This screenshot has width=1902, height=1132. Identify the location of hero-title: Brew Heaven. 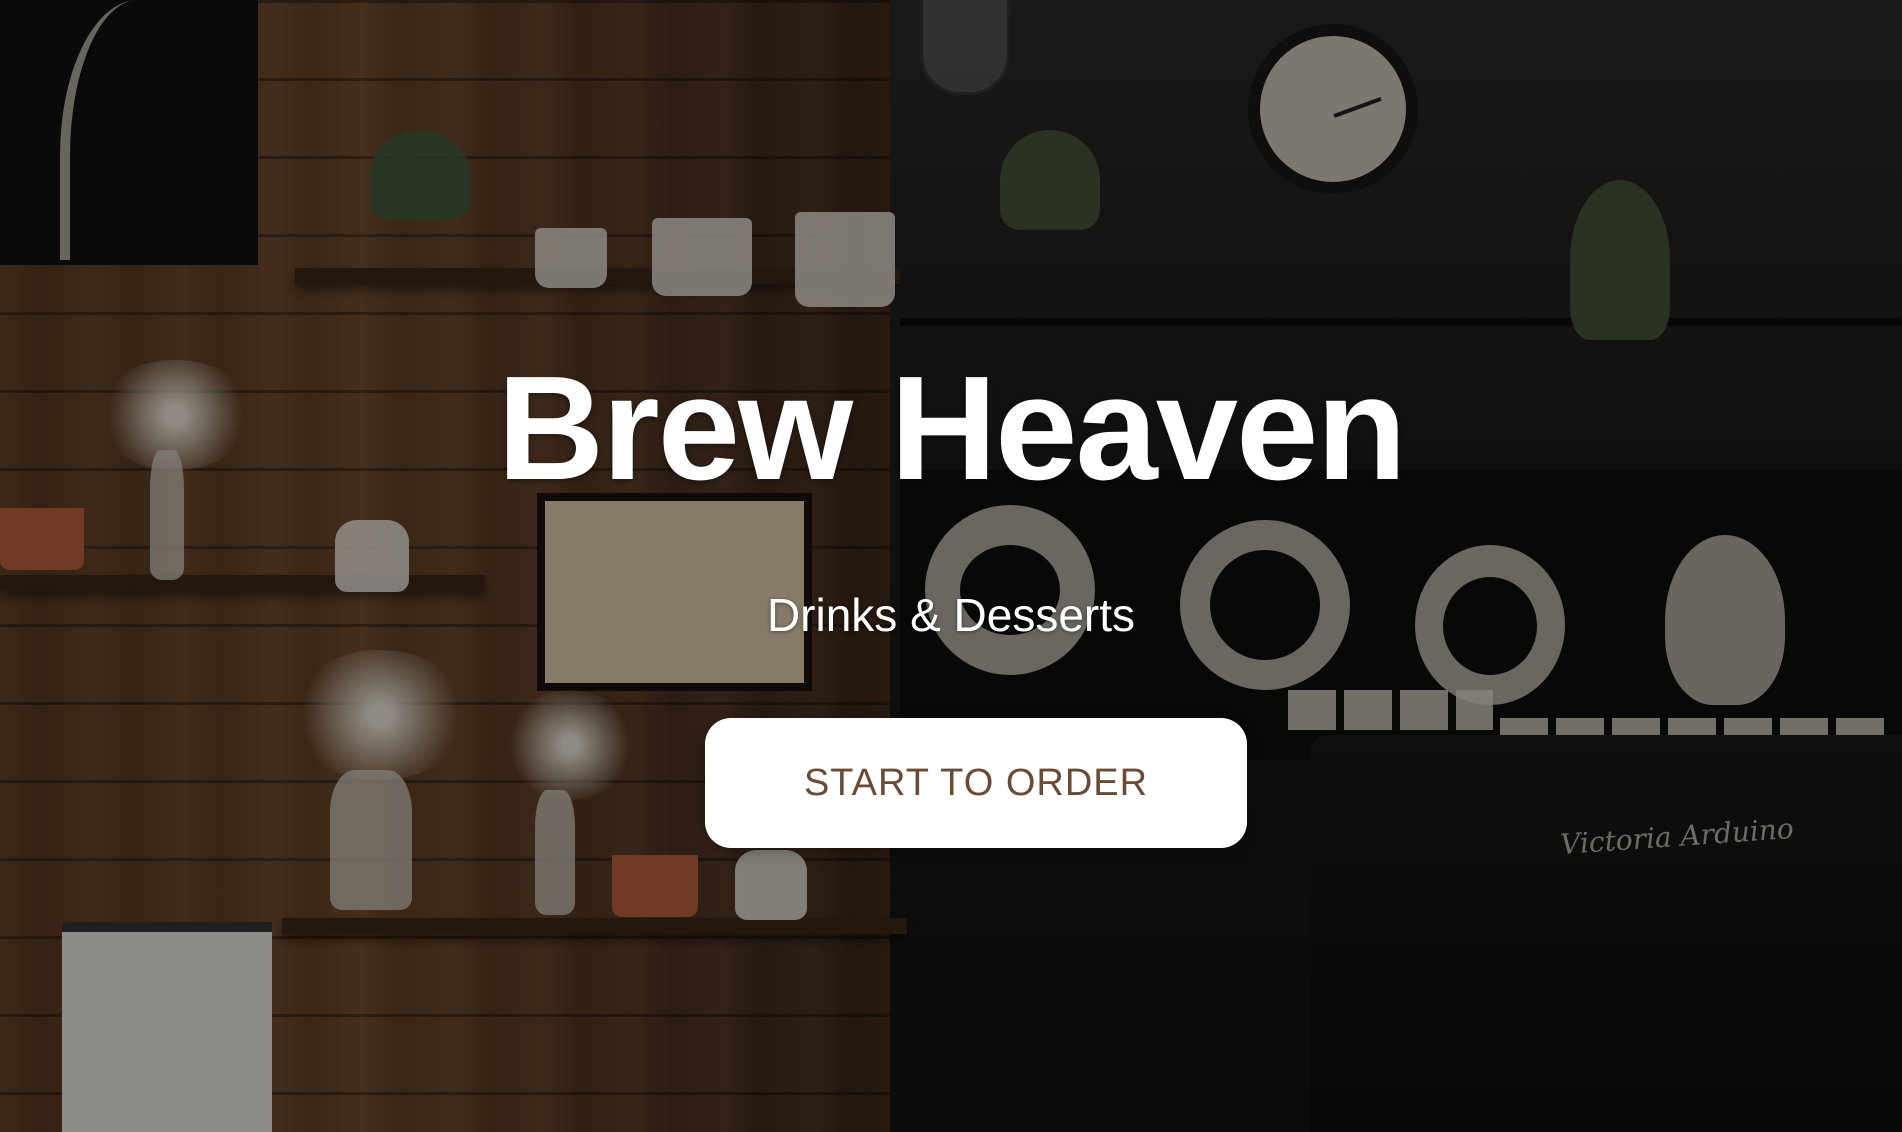
(952, 428).